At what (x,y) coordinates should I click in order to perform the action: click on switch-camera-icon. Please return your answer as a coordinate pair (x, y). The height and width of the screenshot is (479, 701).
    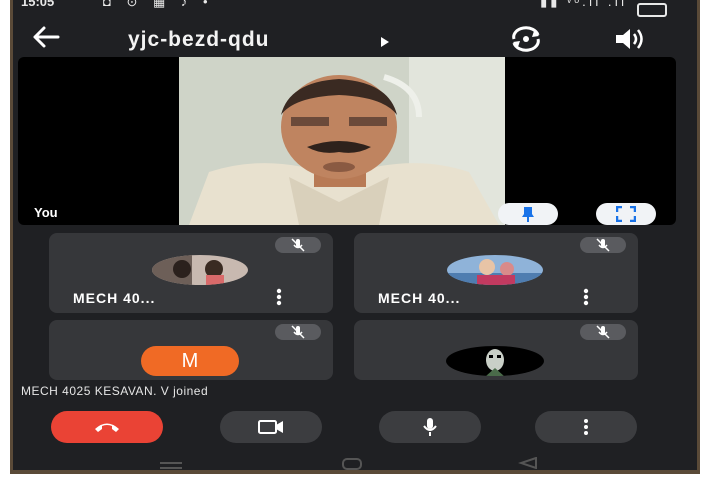
    Looking at the image, I should click on (526, 41).